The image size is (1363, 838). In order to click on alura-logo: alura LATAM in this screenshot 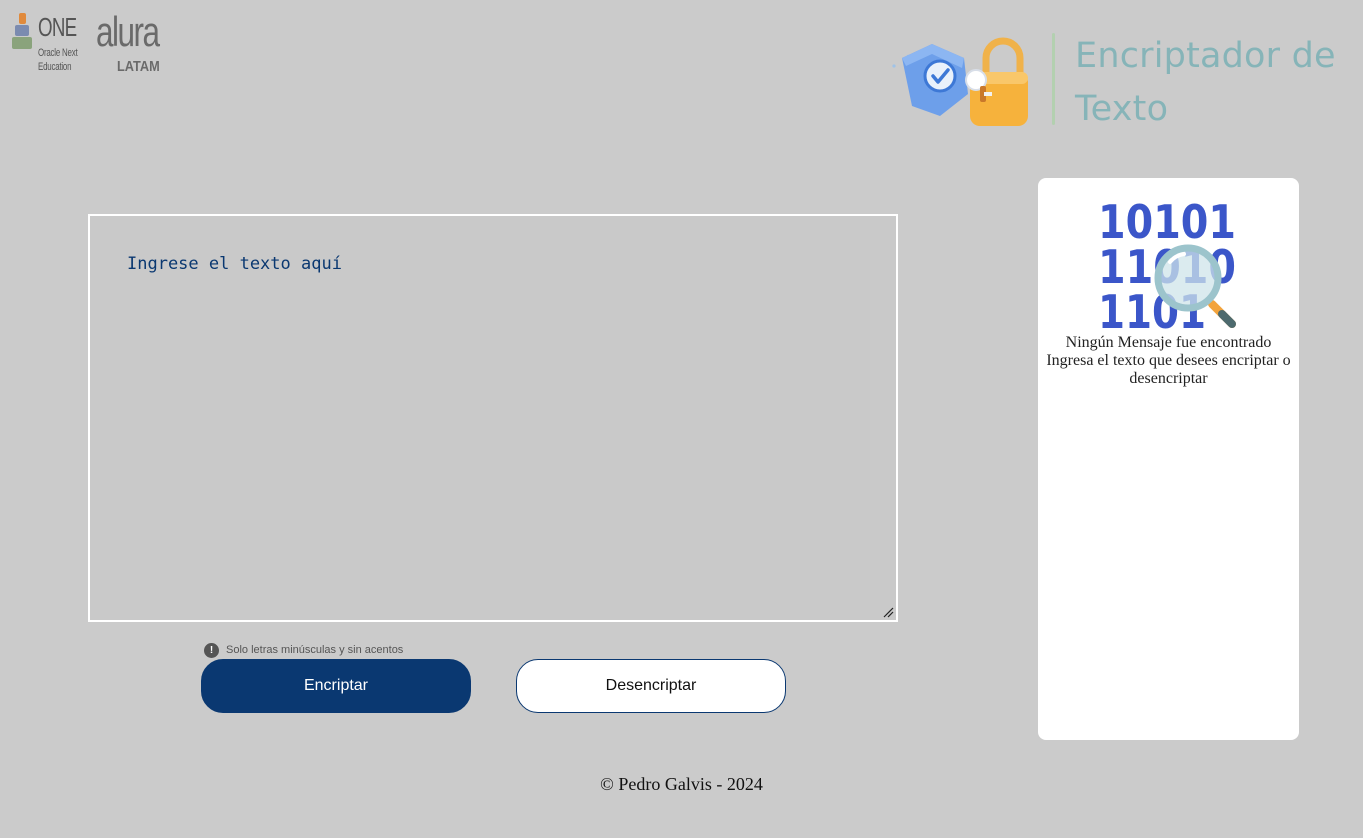, I will do `click(131, 43)`.